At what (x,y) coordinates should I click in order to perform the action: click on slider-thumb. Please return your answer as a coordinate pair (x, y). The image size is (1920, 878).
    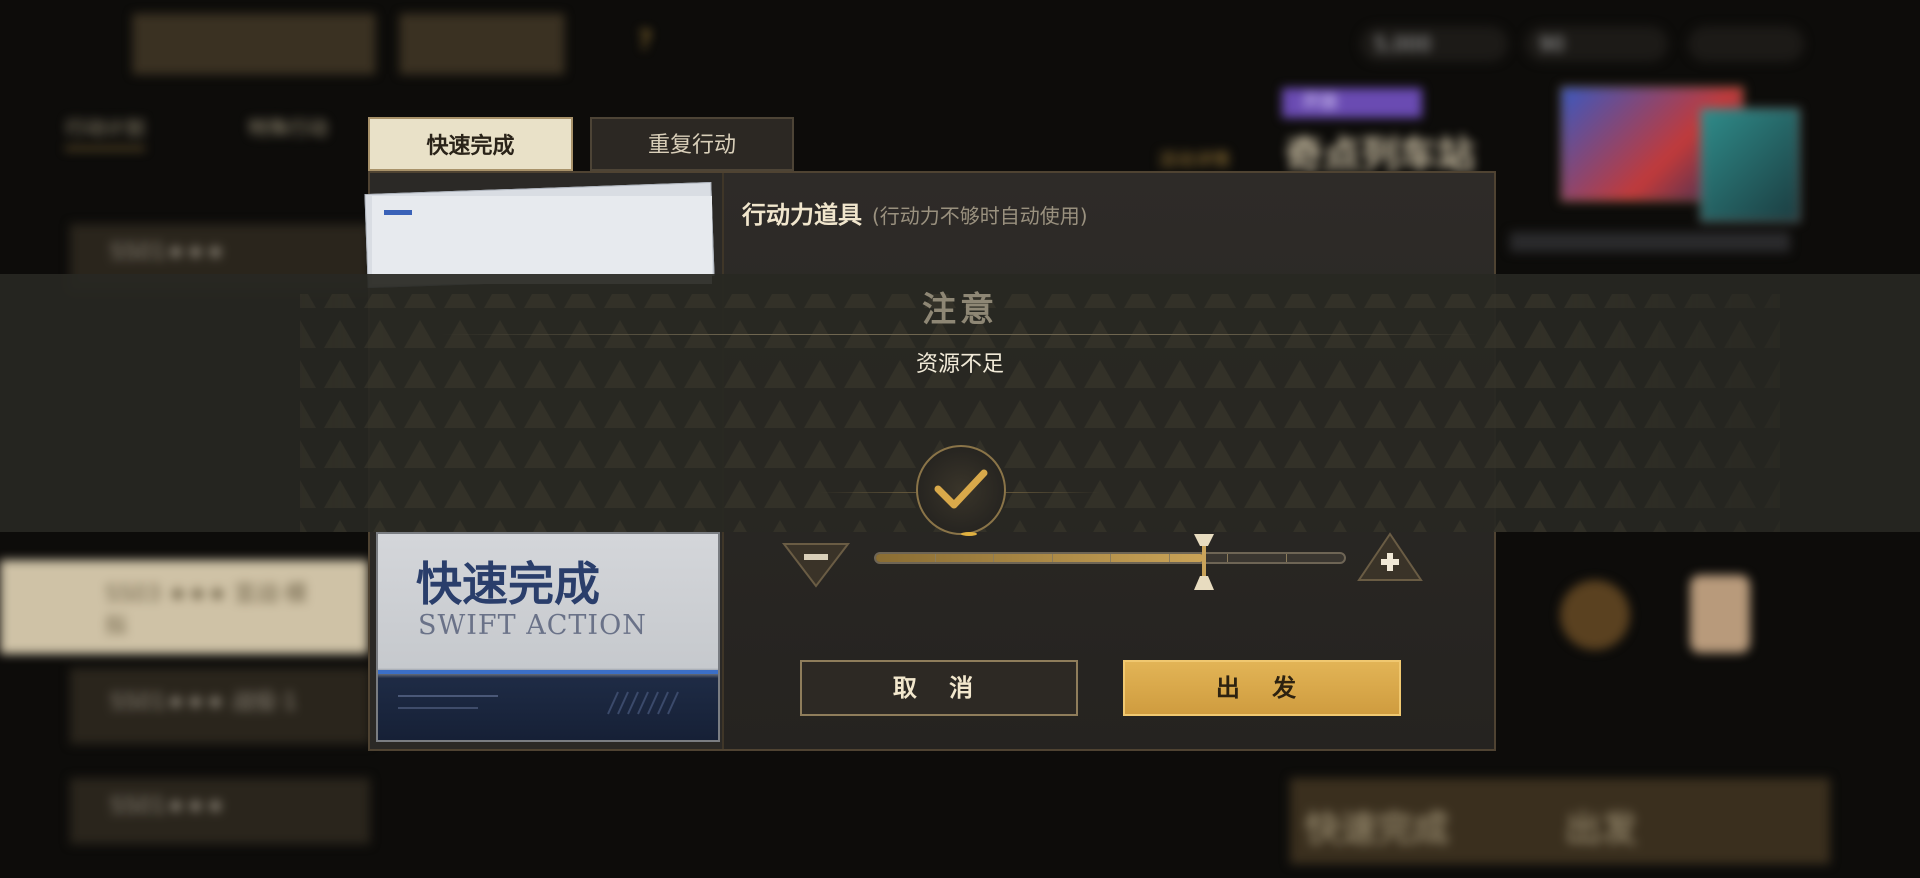
    Looking at the image, I should click on (1204, 562).